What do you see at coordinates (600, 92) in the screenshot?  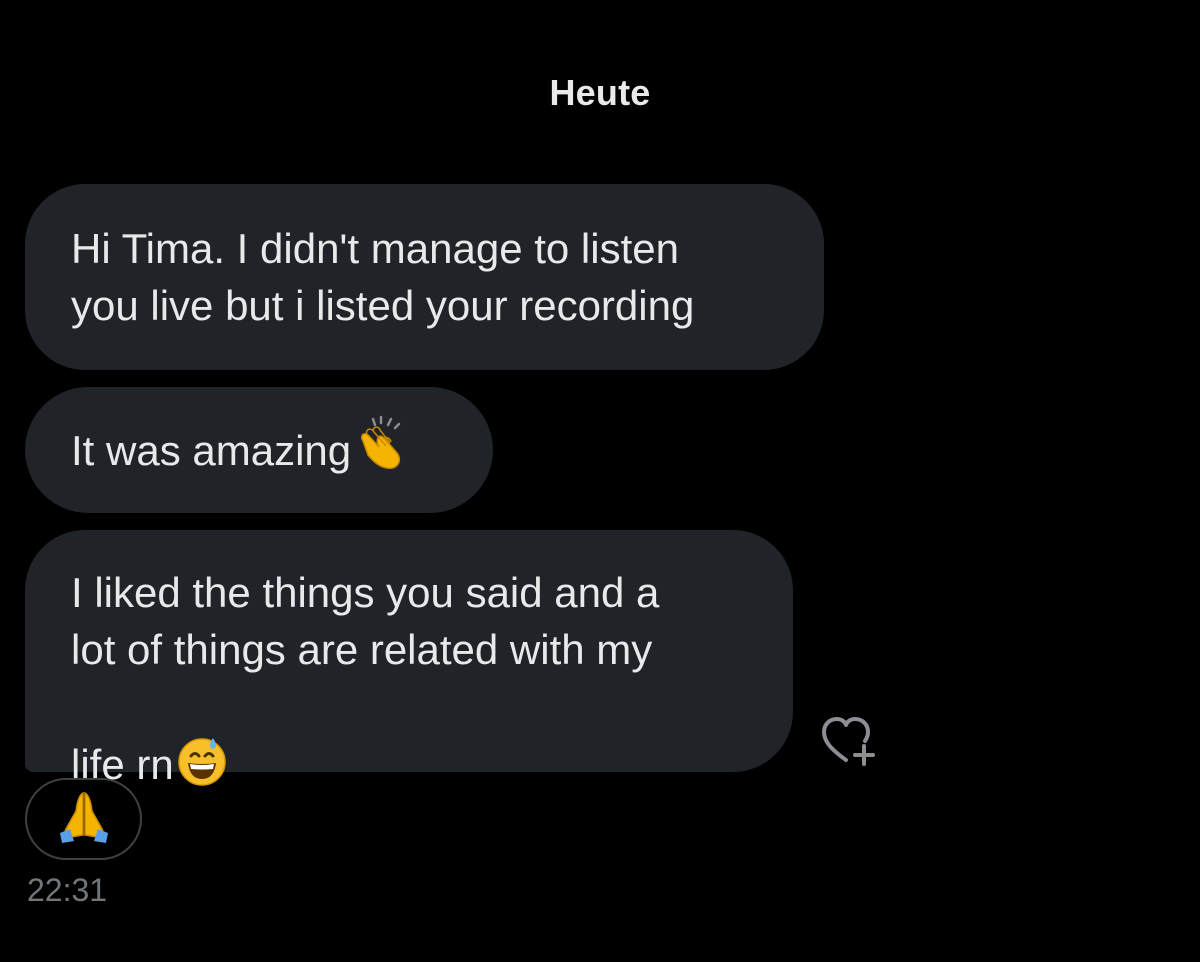 I see `date-divider: Heute` at bounding box center [600, 92].